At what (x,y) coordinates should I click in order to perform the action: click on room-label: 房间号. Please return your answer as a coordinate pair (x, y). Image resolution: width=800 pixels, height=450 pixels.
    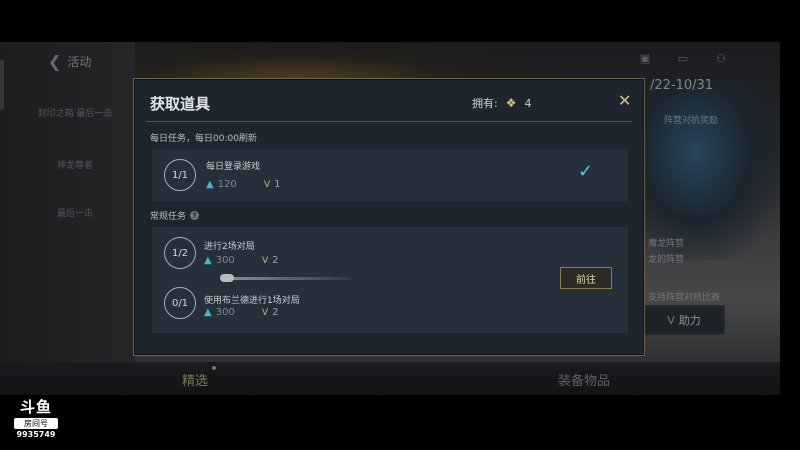
    Looking at the image, I should click on (36, 423).